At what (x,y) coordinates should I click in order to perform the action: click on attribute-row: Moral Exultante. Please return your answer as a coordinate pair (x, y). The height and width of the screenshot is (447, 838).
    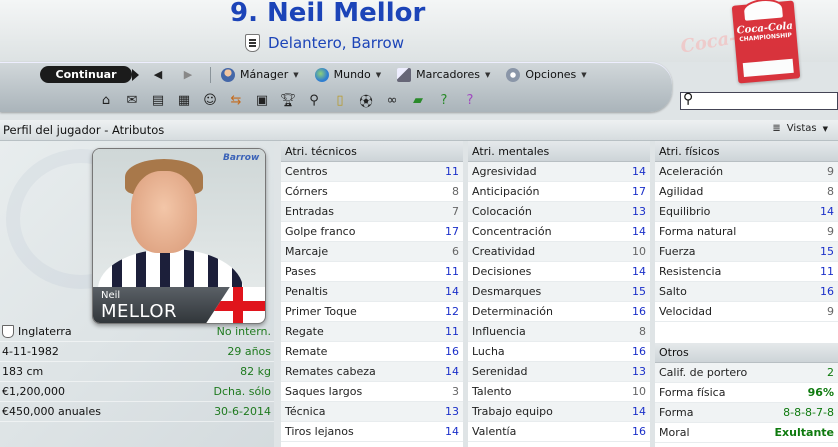
    Looking at the image, I should click on (746, 433).